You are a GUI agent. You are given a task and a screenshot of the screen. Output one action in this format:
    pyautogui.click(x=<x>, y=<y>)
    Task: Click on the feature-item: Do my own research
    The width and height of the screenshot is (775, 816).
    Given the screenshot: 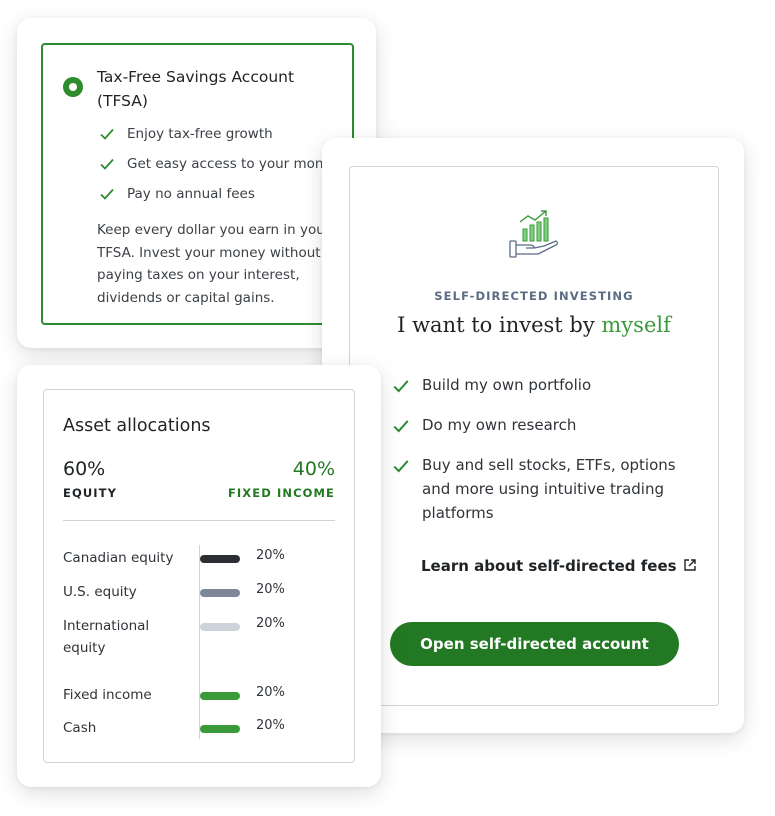 What is the action you would take?
    pyautogui.click(x=537, y=425)
    